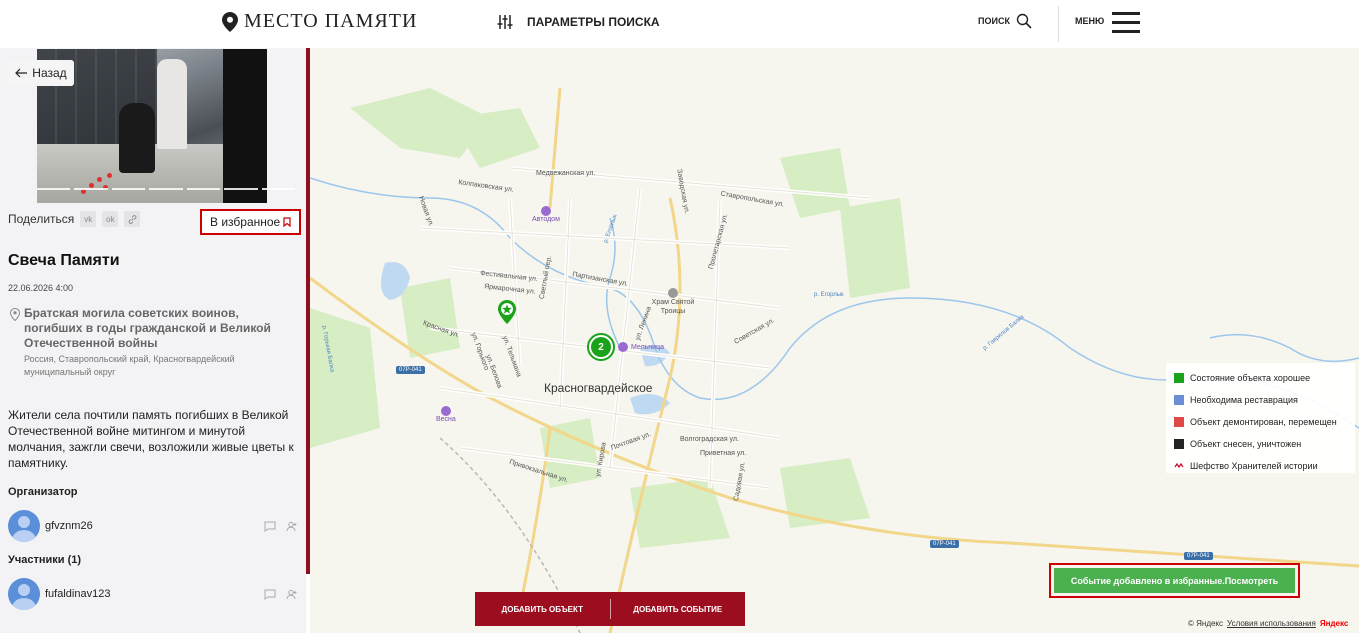  I want to click on poi-vesna: Весна, so click(446, 414).